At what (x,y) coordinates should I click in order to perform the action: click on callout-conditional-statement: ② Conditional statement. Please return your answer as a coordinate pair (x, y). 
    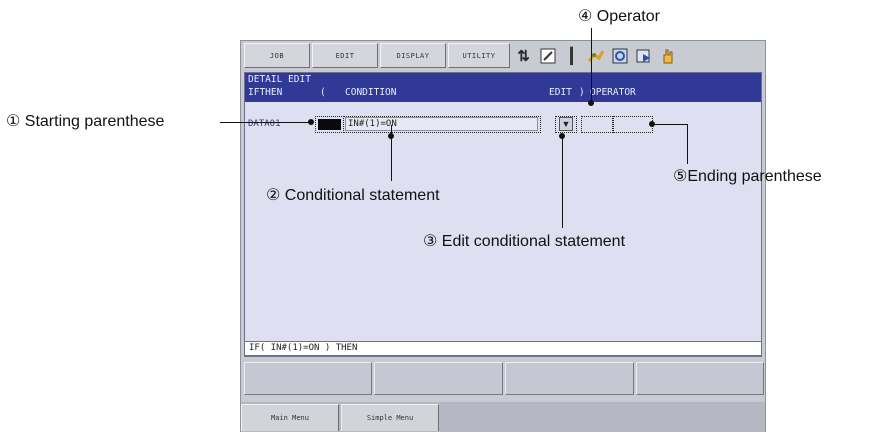
    Looking at the image, I should click on (353, 195).